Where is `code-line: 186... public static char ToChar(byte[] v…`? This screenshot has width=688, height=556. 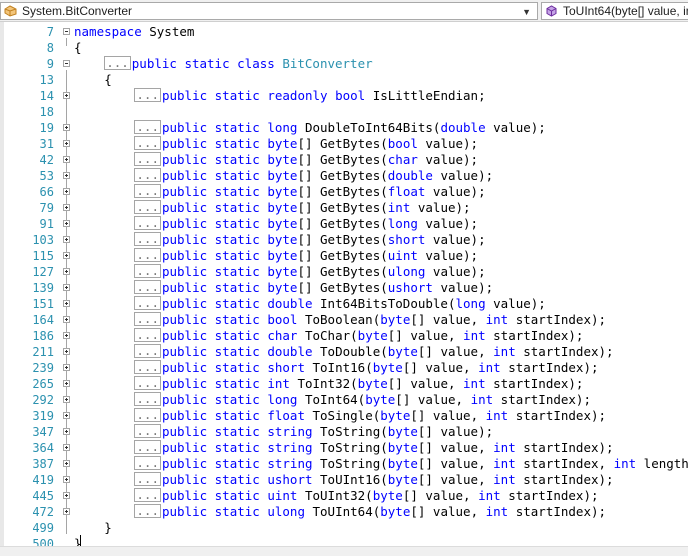 code-line: 186... public static char ToChar(byte[] v… is located at coordinates (344, 336).